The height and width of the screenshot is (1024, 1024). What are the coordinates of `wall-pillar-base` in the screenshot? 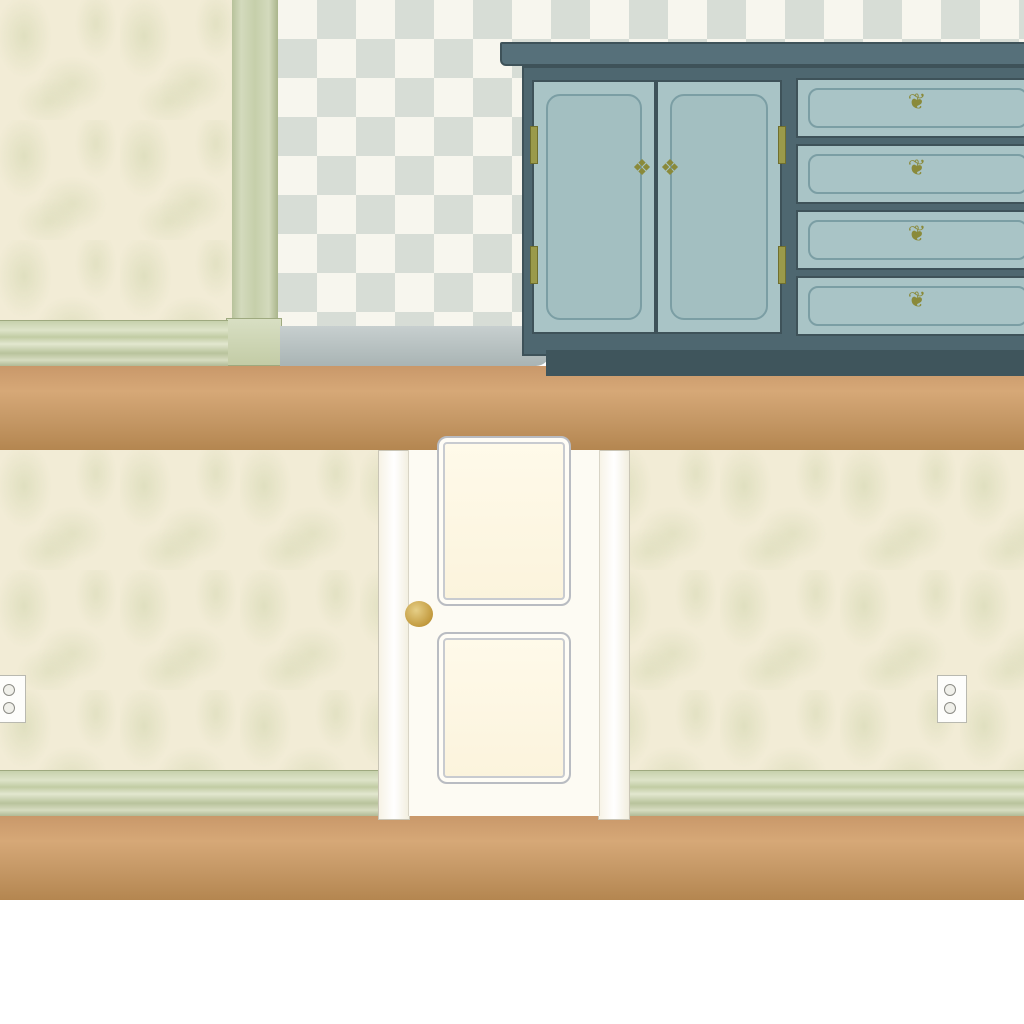 It's located at (254, 342).